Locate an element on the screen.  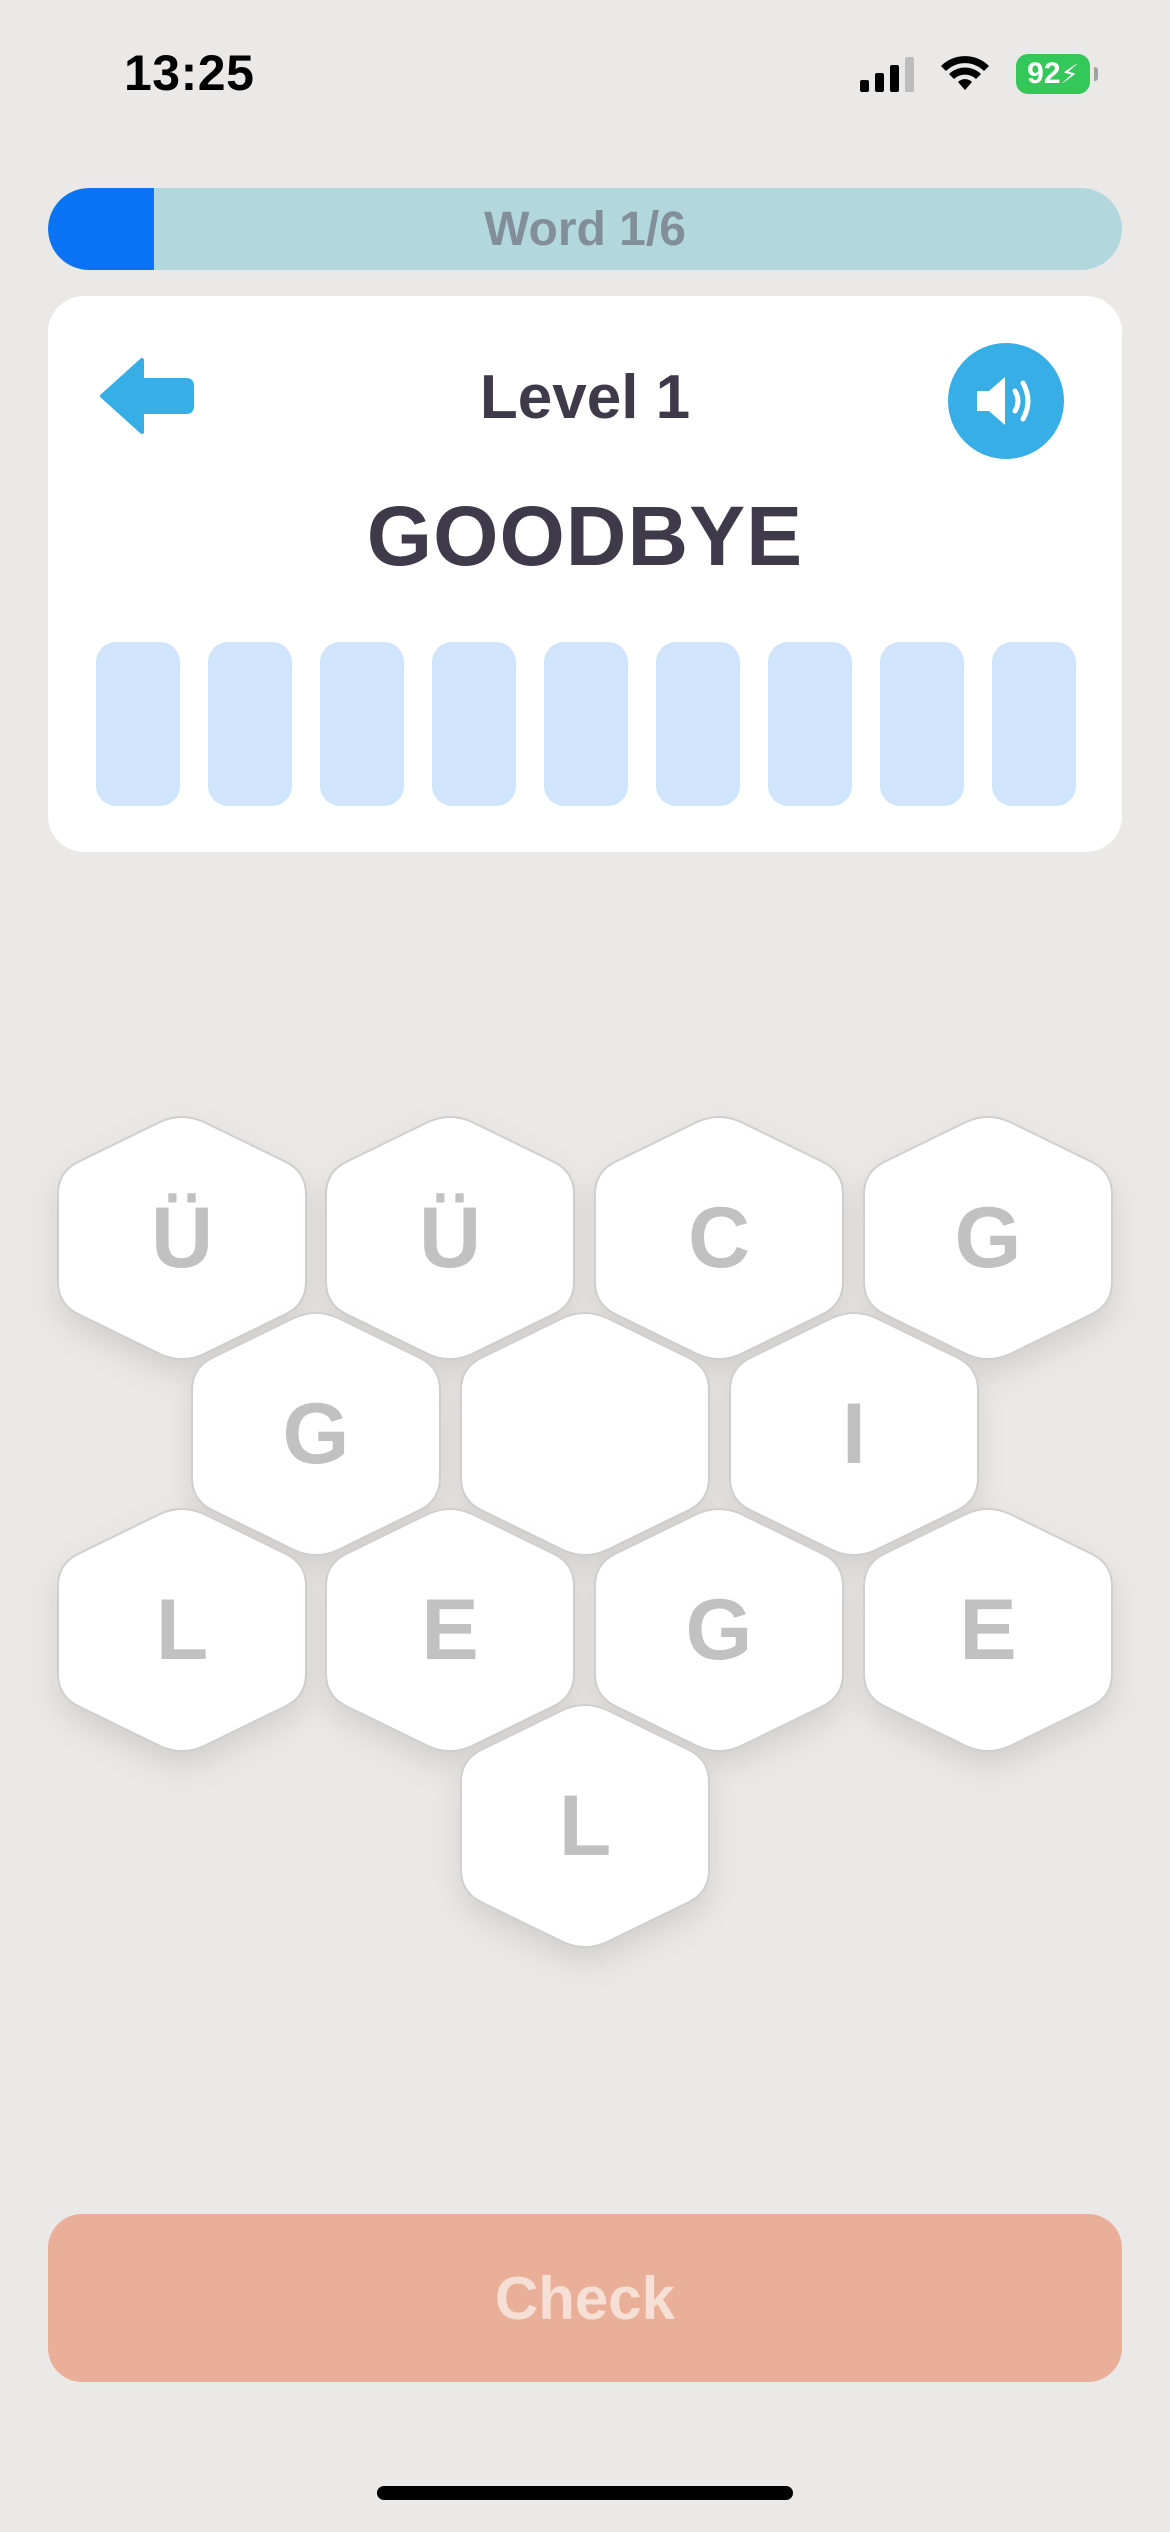
hex-letter: E is located at coordinates (988, 1629).